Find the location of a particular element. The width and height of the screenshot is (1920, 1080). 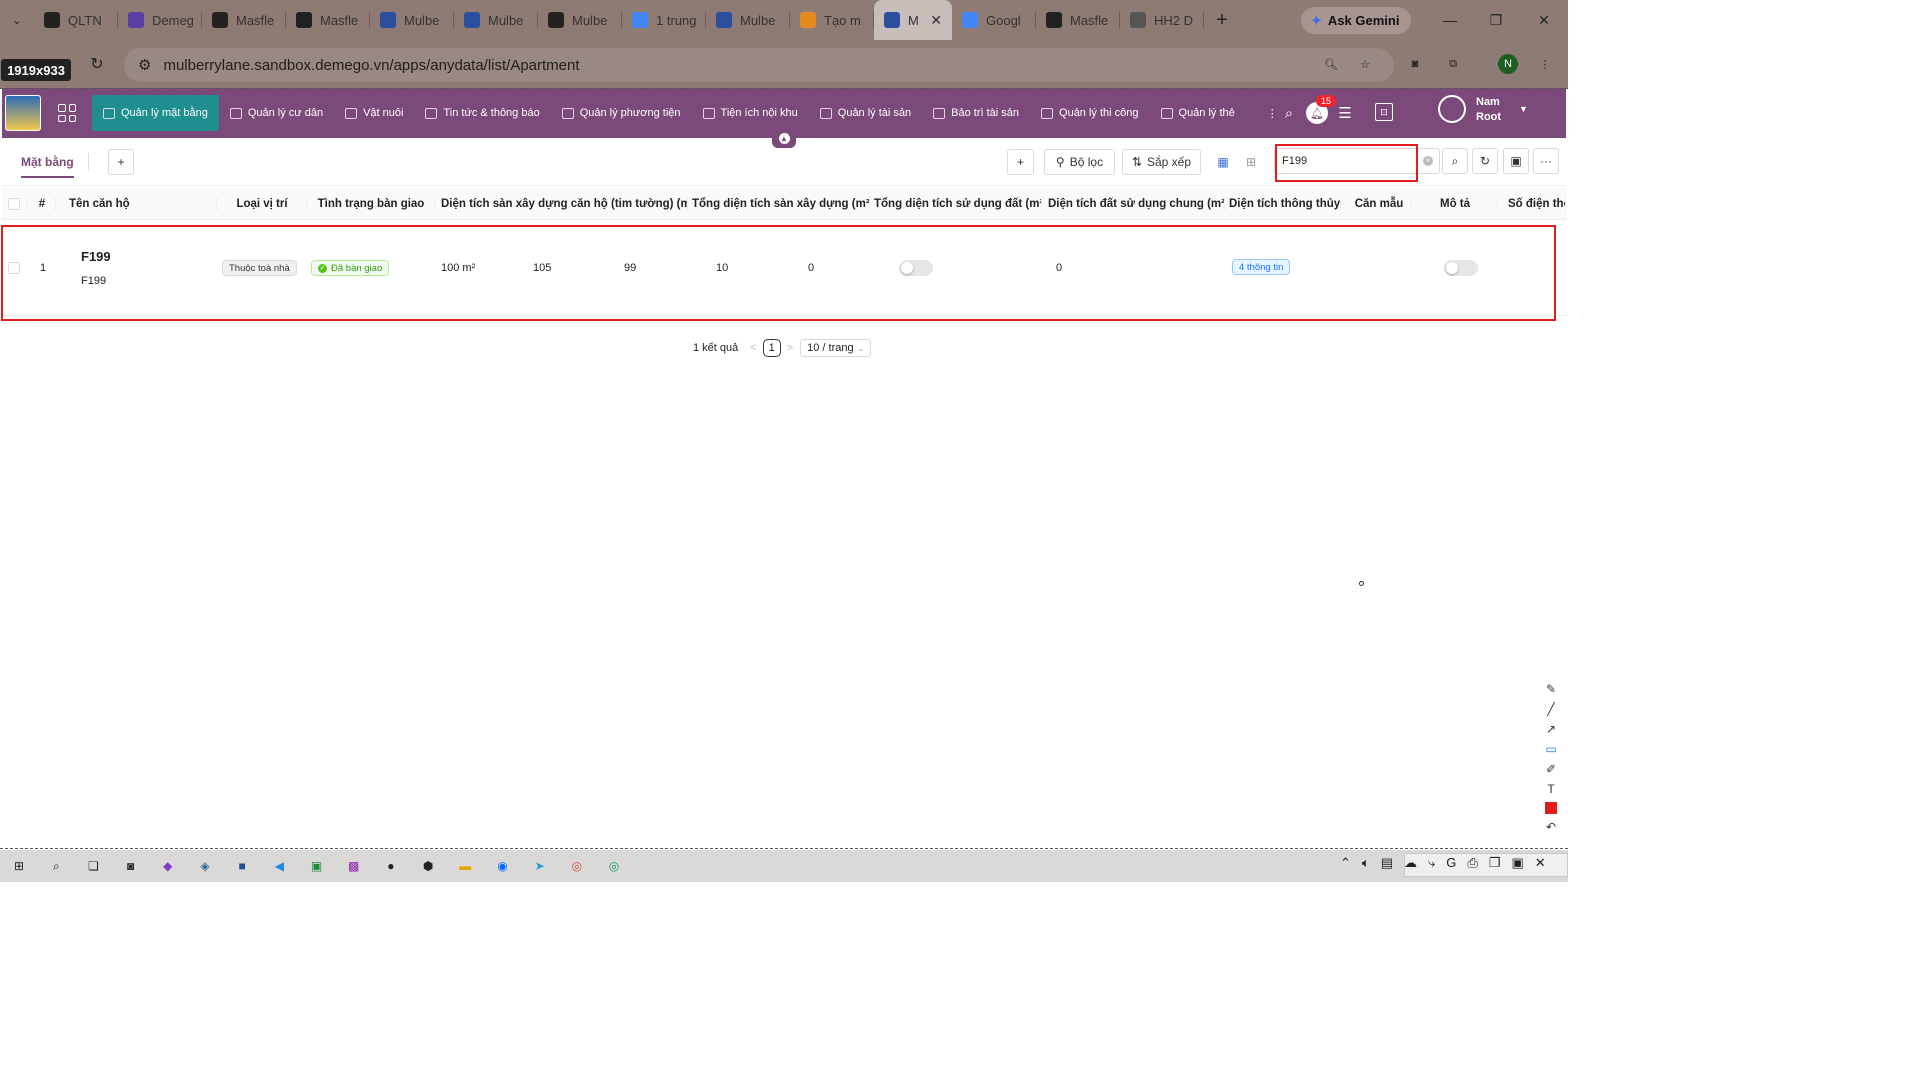

line-icon: ╱ is located at coordinates (1550, 709).